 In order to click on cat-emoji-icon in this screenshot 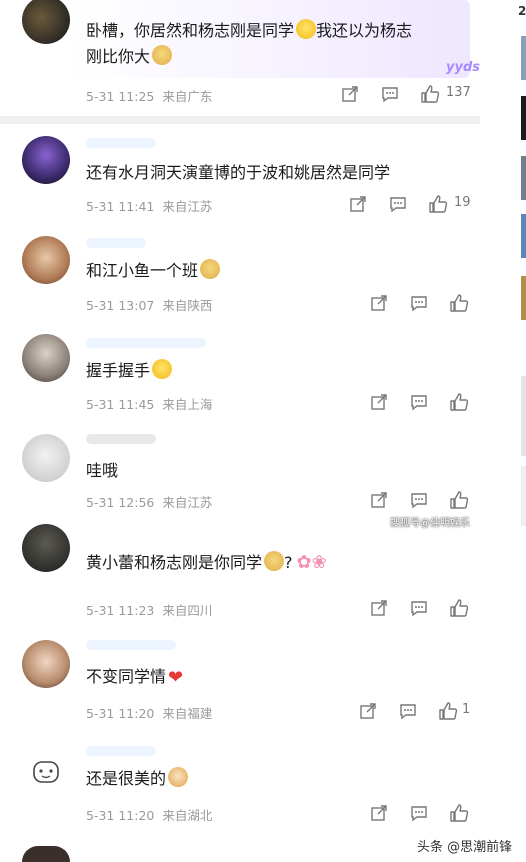, I will do `click(178, 777)`.